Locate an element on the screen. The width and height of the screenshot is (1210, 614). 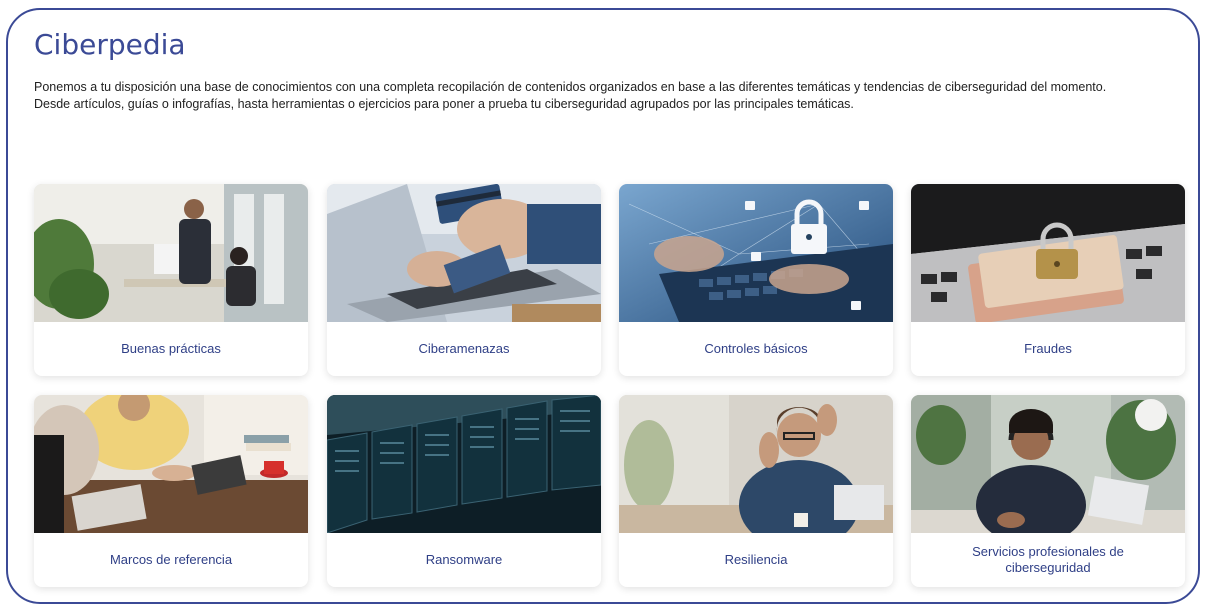
card-label: Marcos de referencia is located at coordinates (171, 559).